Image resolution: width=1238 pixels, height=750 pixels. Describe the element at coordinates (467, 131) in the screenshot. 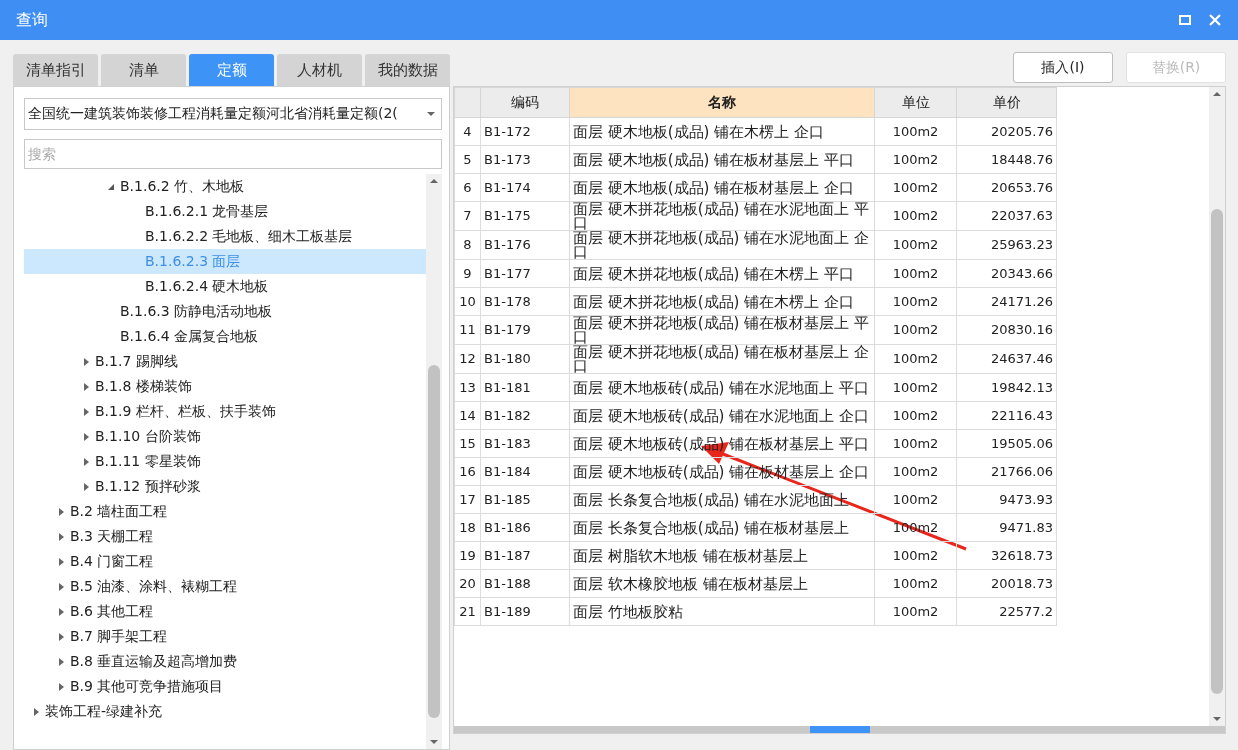

I see `row-number: 4` at that location.